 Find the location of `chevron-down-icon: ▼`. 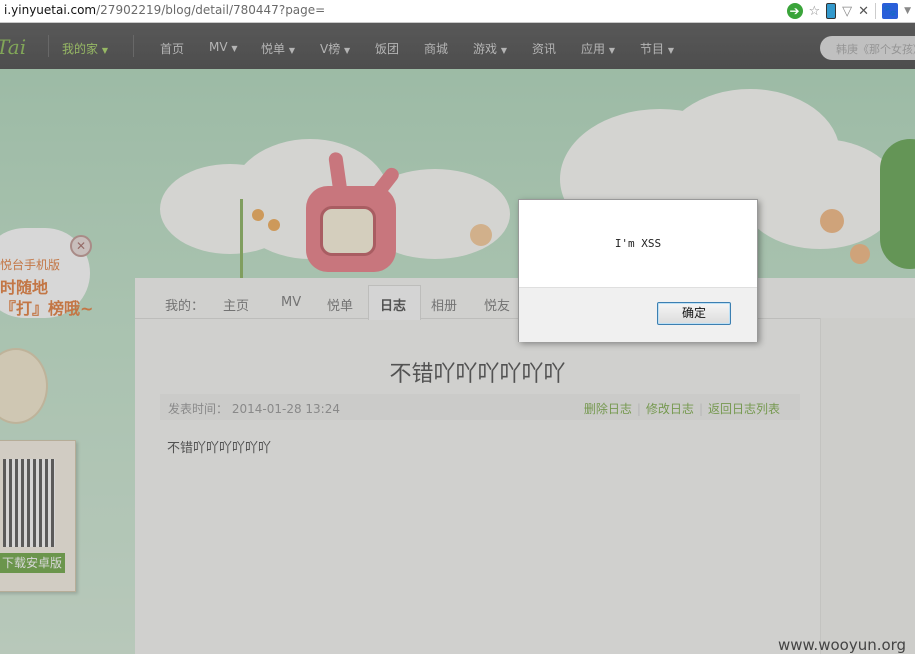

chevron-down-icon: ▼ is located at coordinates (907, 11).